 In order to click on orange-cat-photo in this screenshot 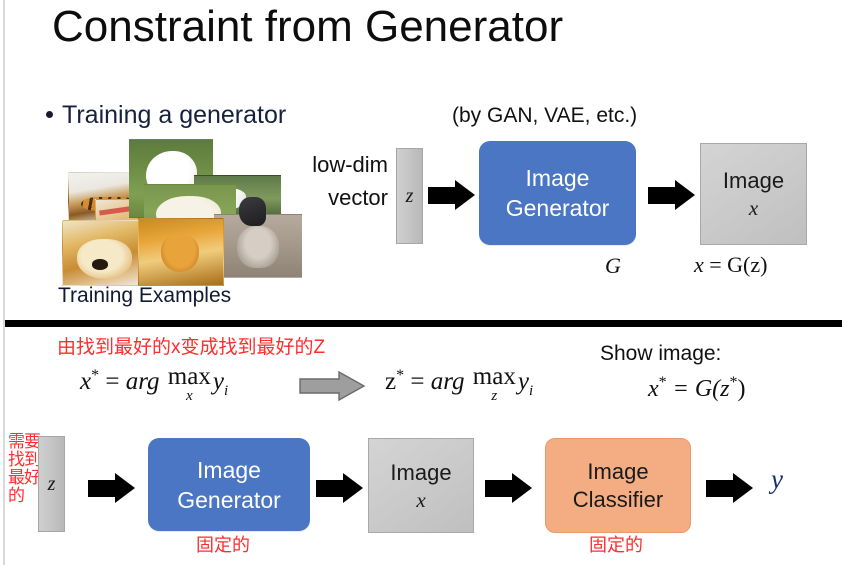, I will do `click(181, 252)`.